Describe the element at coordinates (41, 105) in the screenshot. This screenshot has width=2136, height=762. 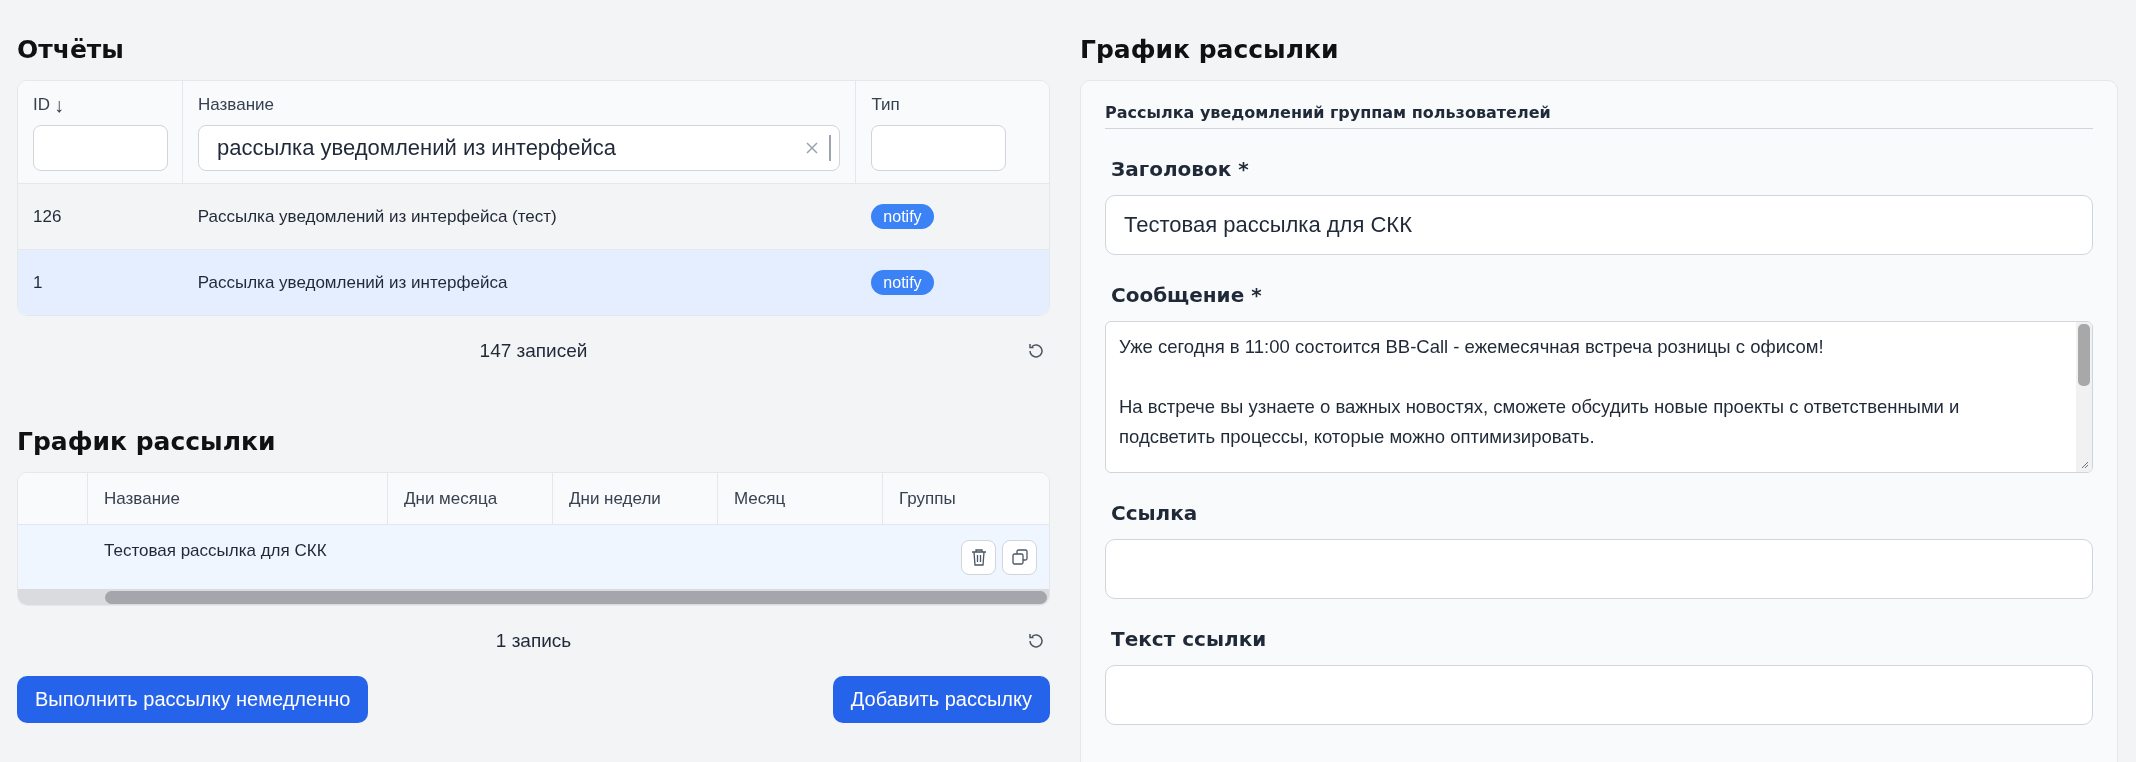
I see `column-title: ID` at that location.